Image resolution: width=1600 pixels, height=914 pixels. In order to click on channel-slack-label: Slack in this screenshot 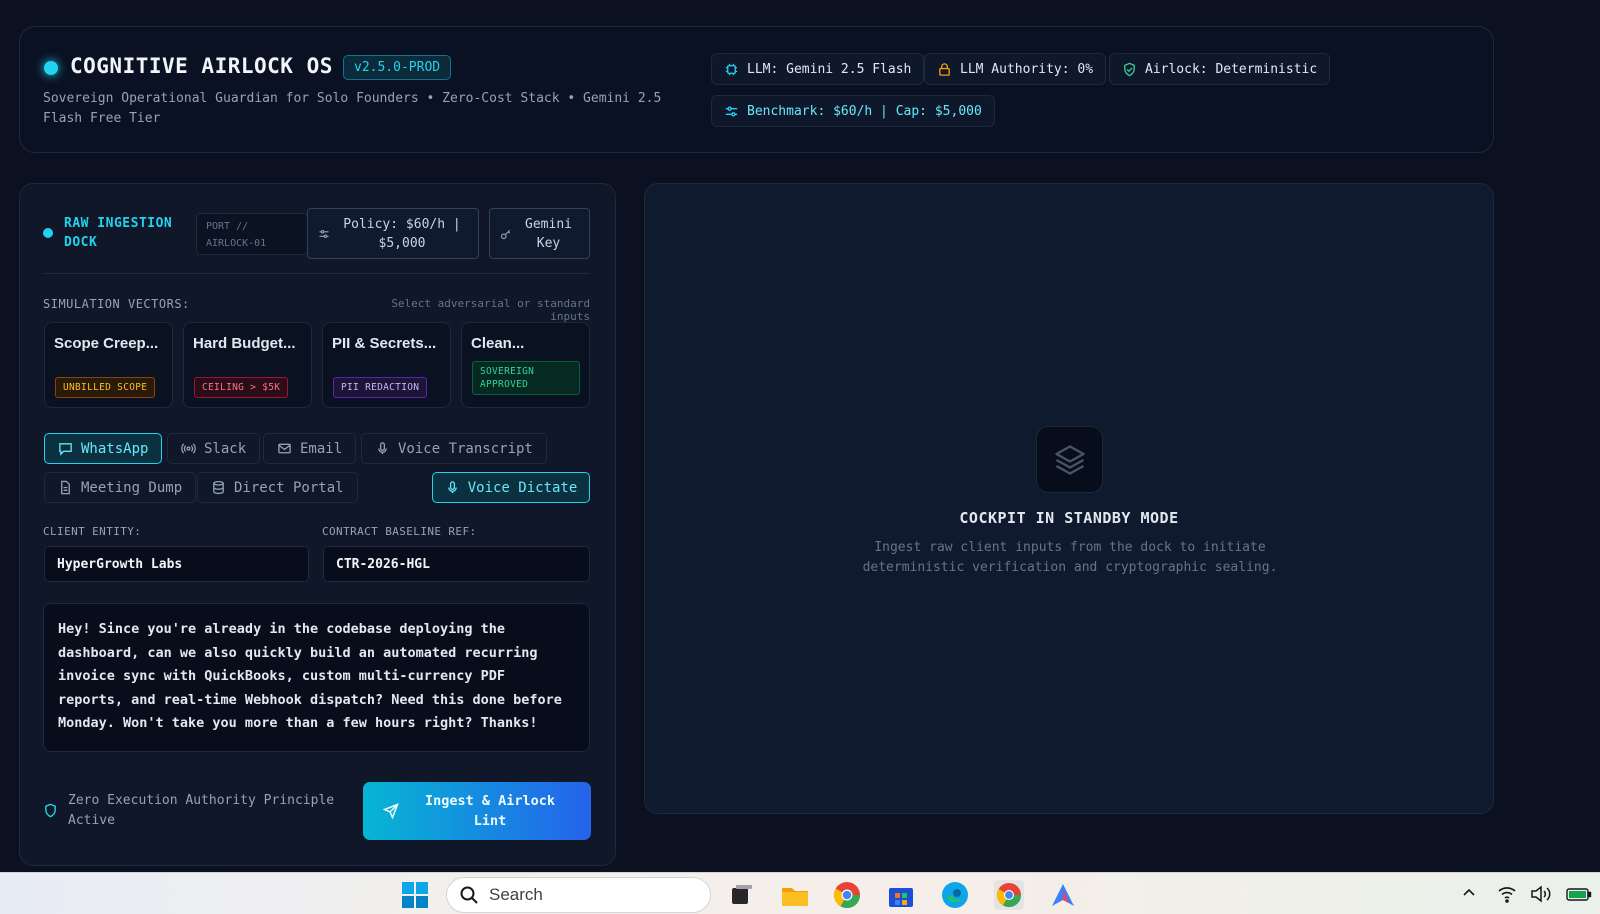, I will do `click(225, 448)`.